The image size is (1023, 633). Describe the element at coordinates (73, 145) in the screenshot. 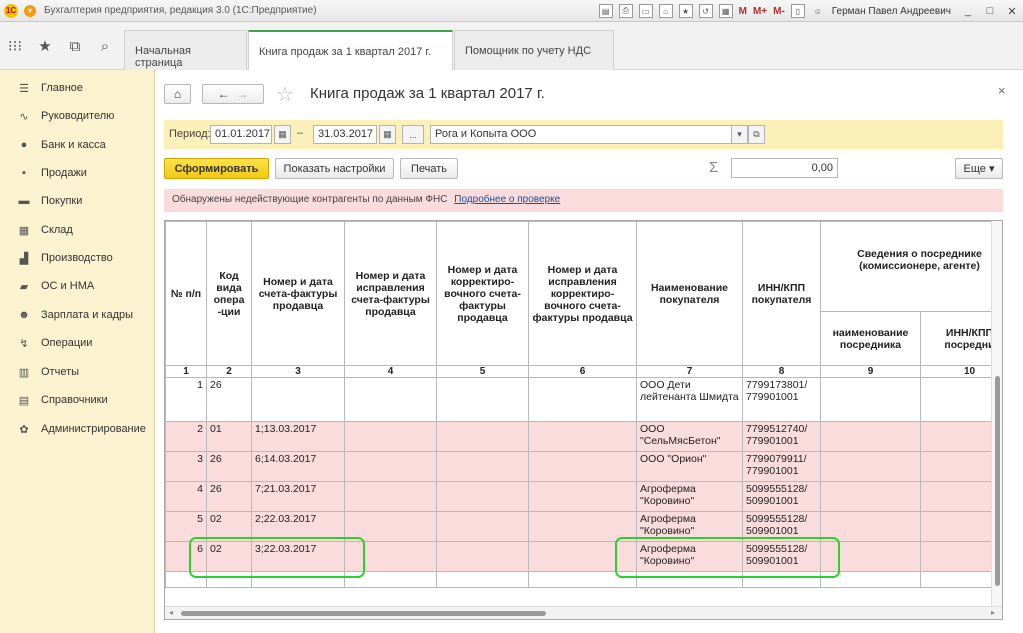

I see `sidebar-item-label: Банк и касса` at that location.